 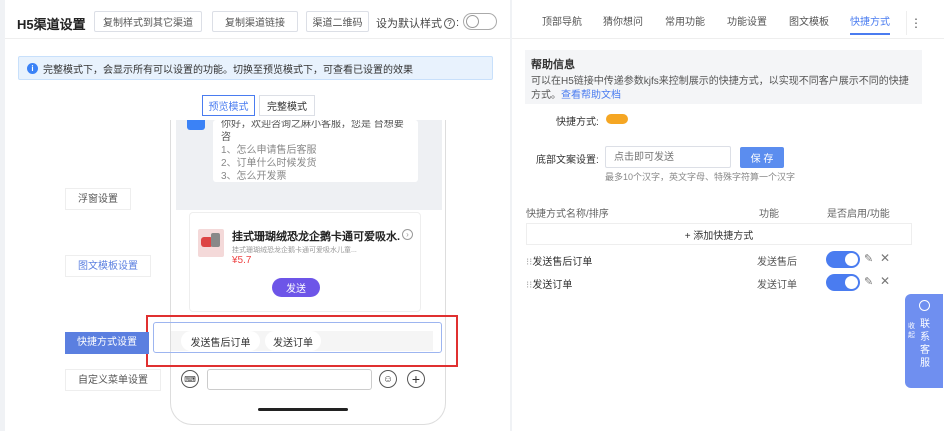 I want to click on tab-quick: 快捷方式, so click(x=870, y=23).